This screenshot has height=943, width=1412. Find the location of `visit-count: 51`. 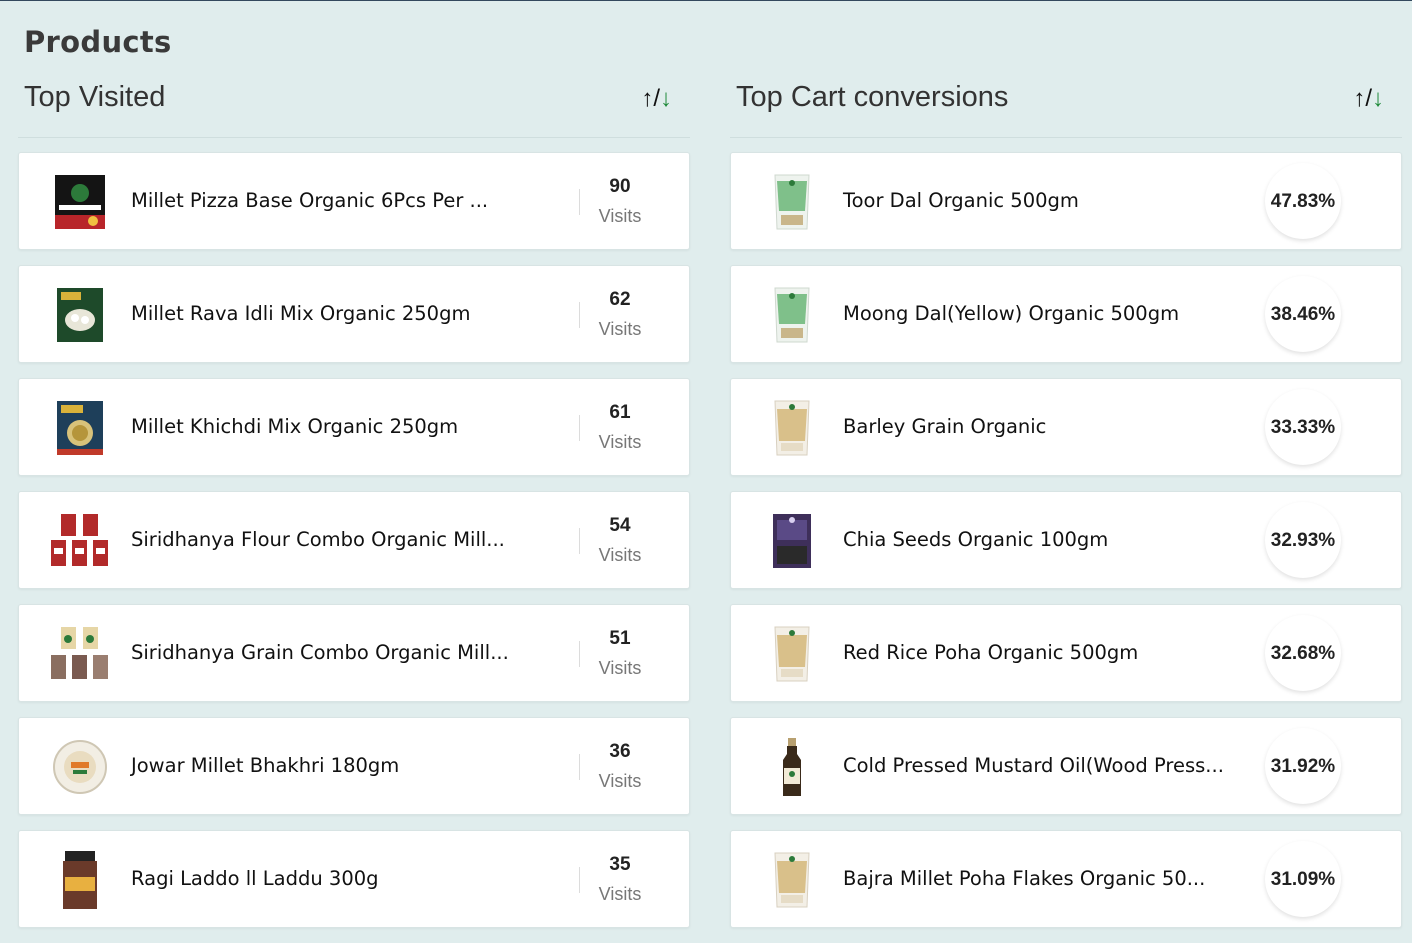

visit-count: 51 is located at coordinates (620, 638).